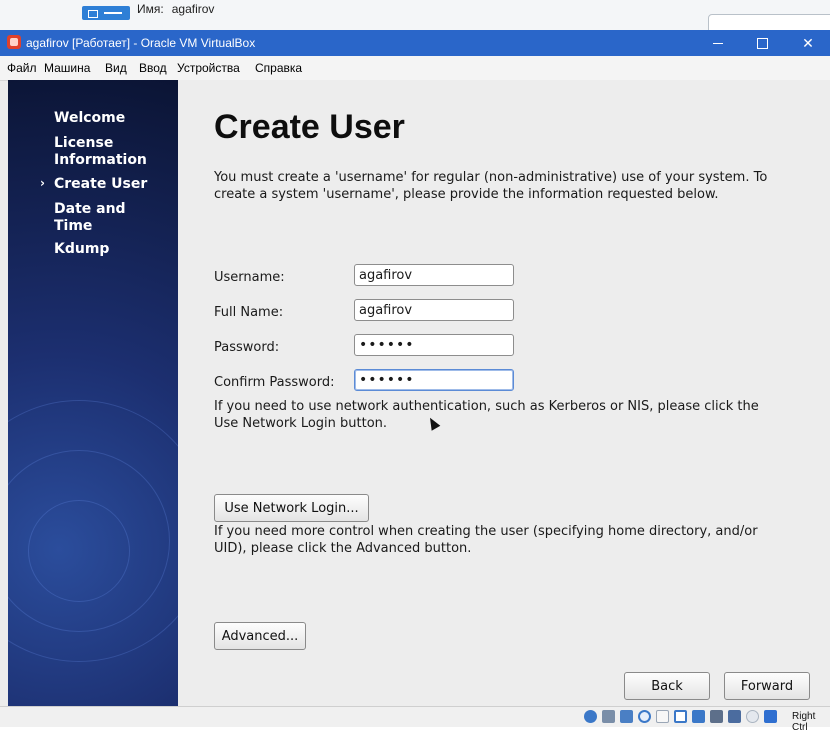  What do you see at coordinates (718, 43) in the screenshot?
I see `minimize-button` at bounding box center [718, 43].